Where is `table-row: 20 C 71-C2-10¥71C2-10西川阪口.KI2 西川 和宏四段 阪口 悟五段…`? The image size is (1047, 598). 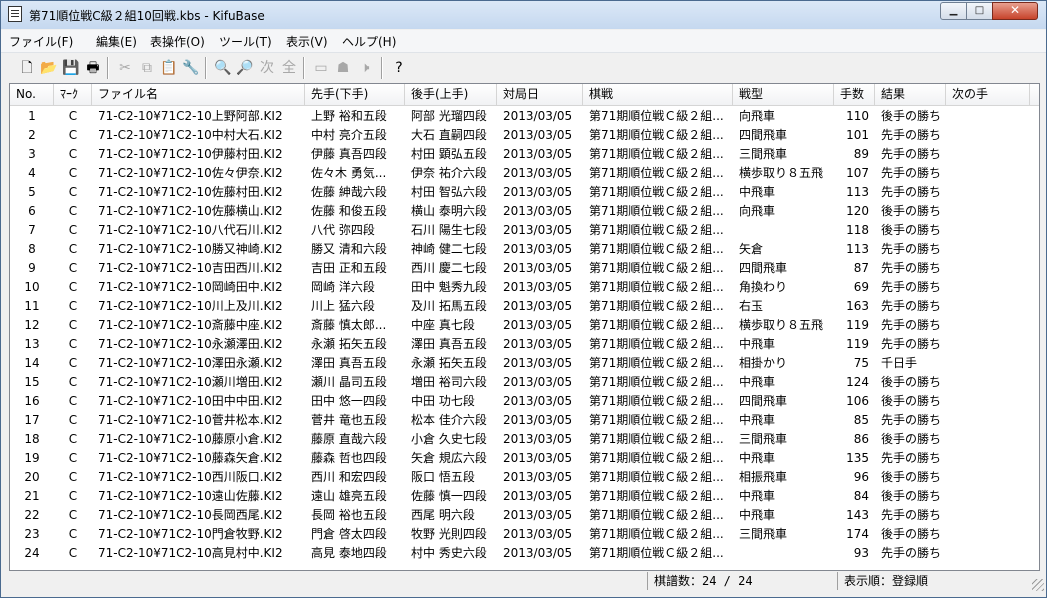
table-row: 20 C 71-C2-10¥71C2-10西川阪口.KI2 西川 和宏四段 阪口 悟五段… is located at coordinates (524, 477).